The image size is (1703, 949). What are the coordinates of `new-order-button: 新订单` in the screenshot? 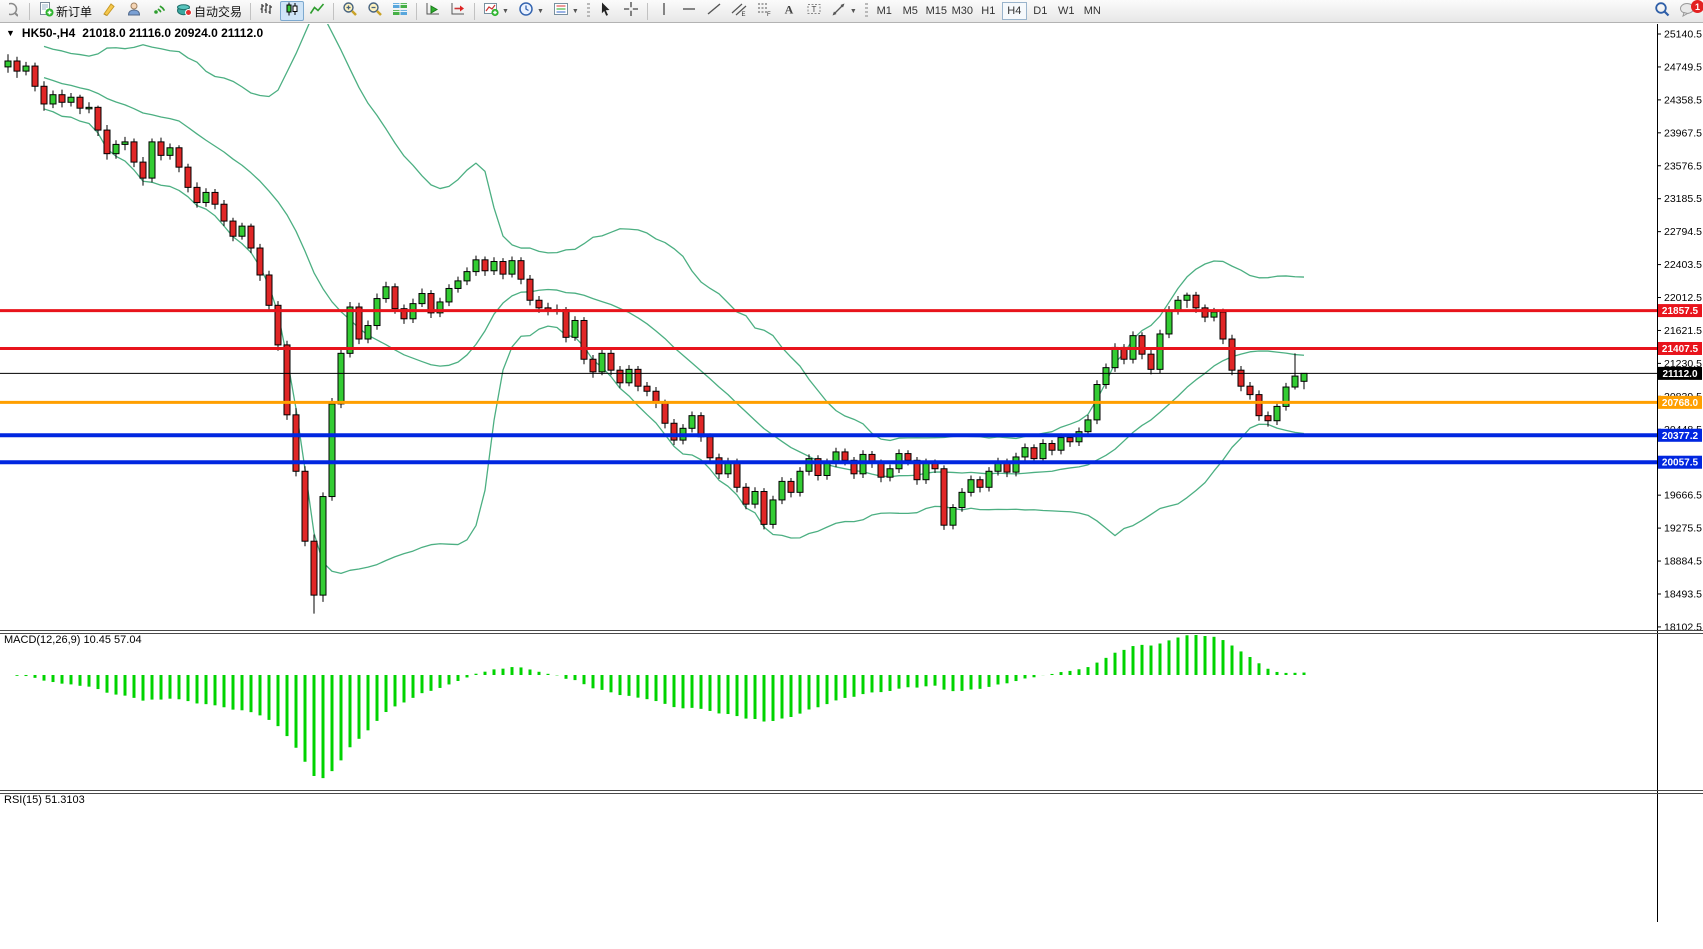 It's located at (65, 11).